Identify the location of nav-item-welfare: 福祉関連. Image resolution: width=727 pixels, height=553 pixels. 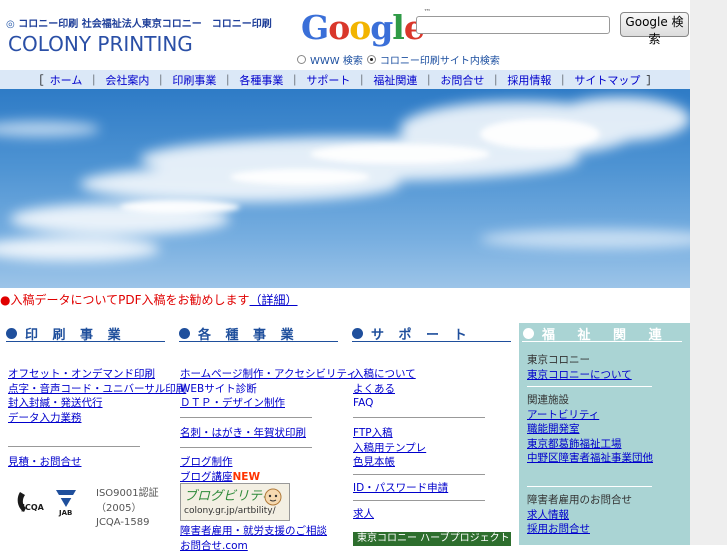
(395, 80).